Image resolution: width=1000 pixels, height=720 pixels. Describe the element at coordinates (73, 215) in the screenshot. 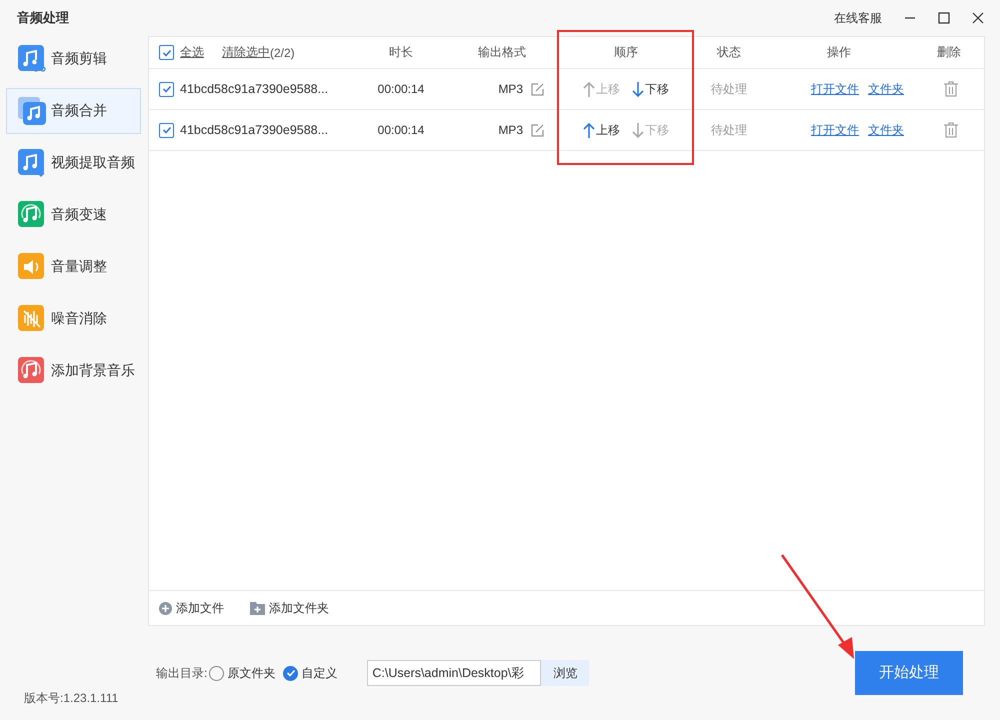

I see `sidebar-item: 音频变速` at that location.